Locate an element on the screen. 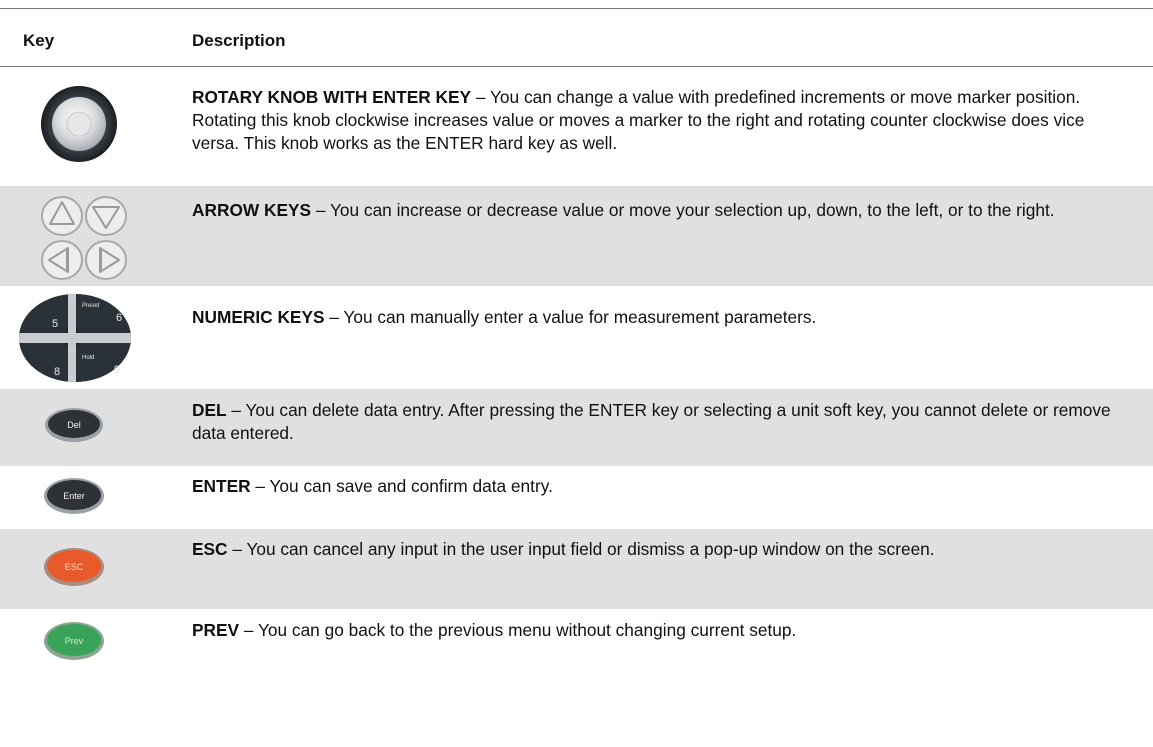 The image size is (1153, 747). esc-key-icon: ESC is located at coordinates (74, 567).